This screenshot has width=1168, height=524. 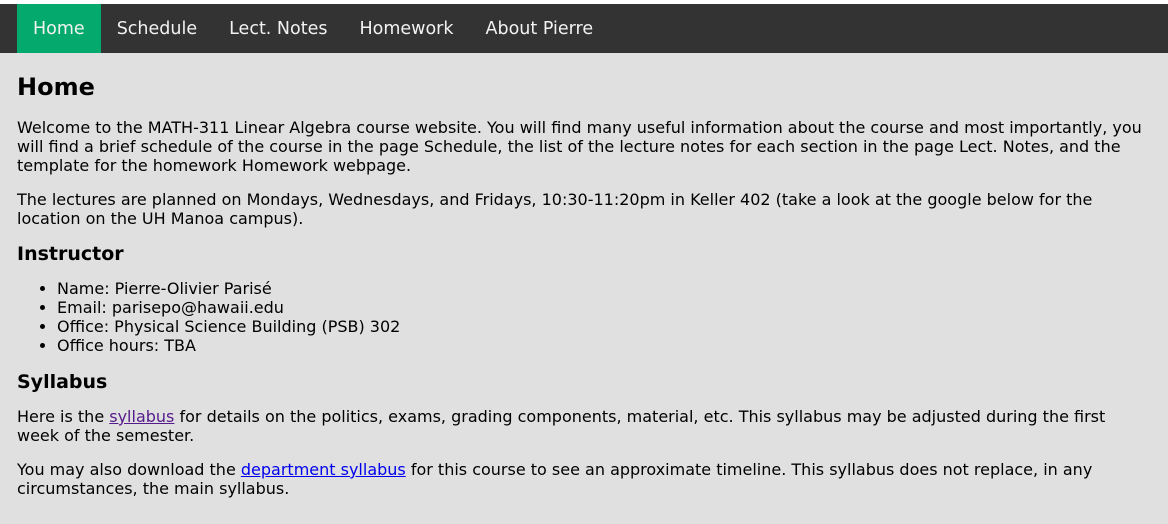 What do you see at coordinates (129, 469) in the screenshot?
I see `dept-text-before: You may also download the` at bounding box center [129, 469].